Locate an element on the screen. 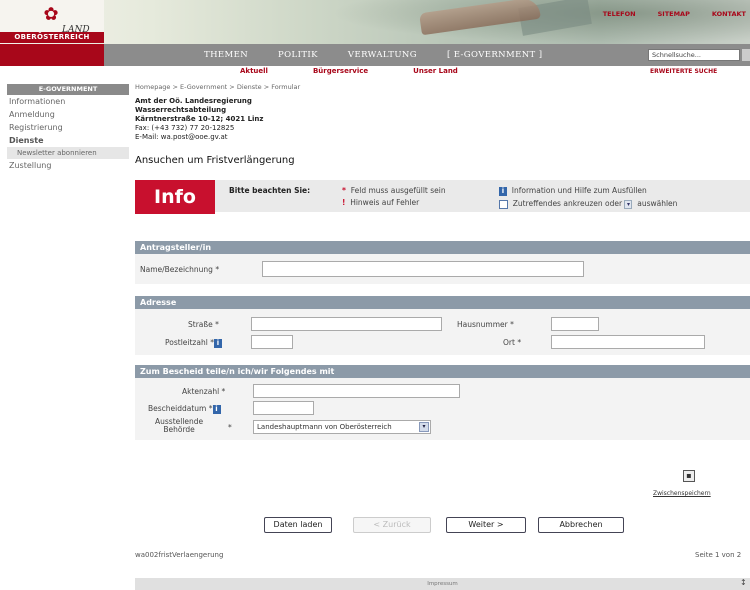  legend-error: ! Hinweis auf Fehler is located at coordinates (380, 202).